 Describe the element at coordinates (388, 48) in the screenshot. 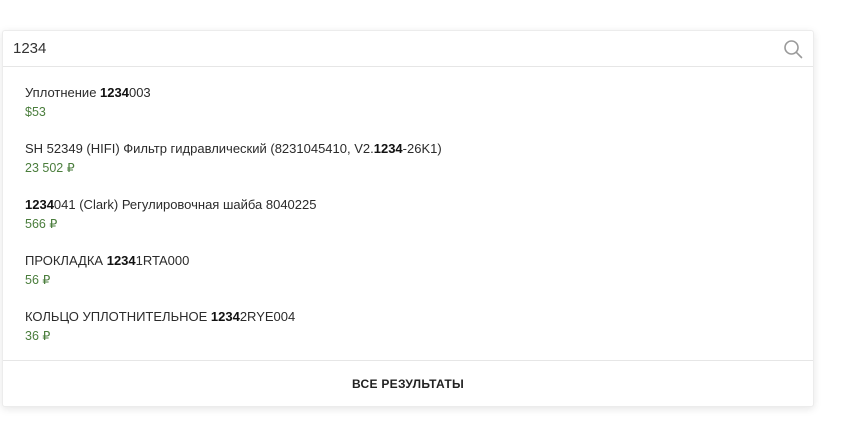

I see `search-input` at that location.